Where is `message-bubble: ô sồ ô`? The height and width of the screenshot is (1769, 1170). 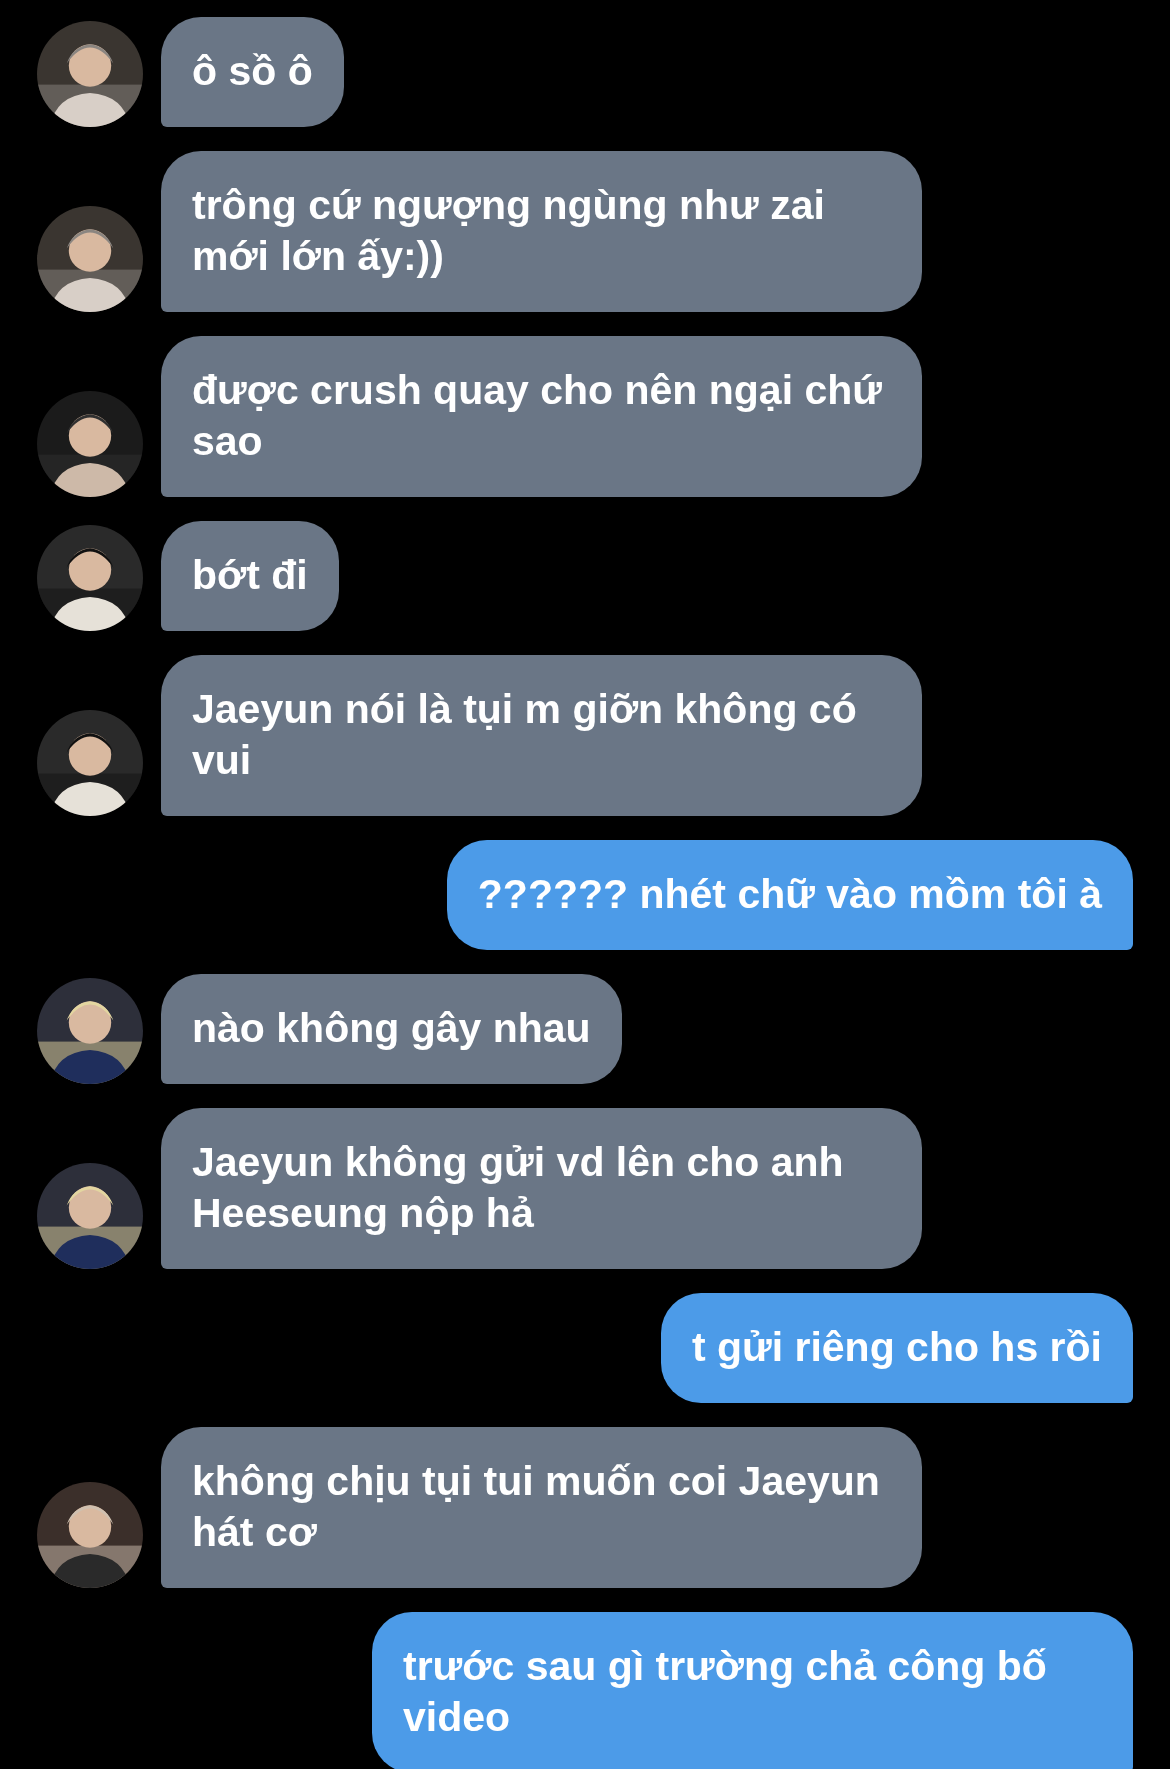
message-bubble: ô sồ ô is located at coordinates (252, 72).